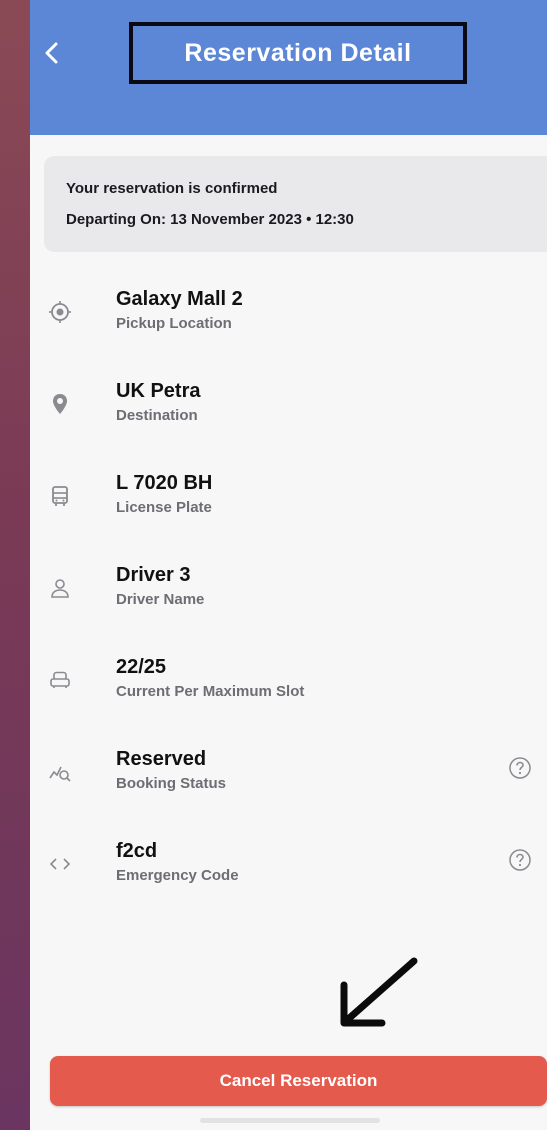  I want to click on pickup-value: Galaxy Mall 2, so click(179, 299).